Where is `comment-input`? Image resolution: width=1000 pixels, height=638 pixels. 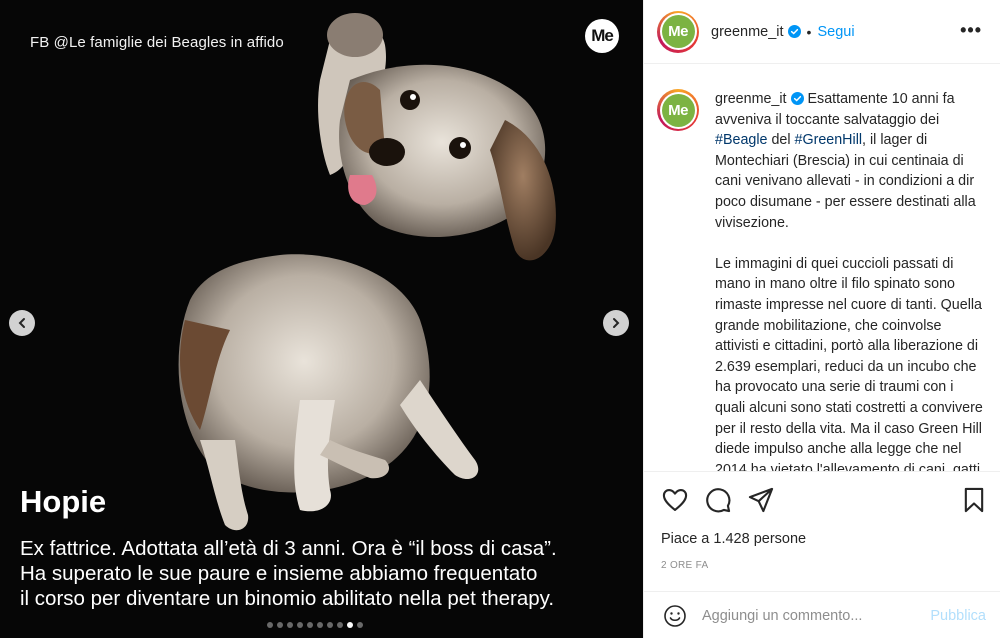
comment-input is located at coordinates (807, 616).